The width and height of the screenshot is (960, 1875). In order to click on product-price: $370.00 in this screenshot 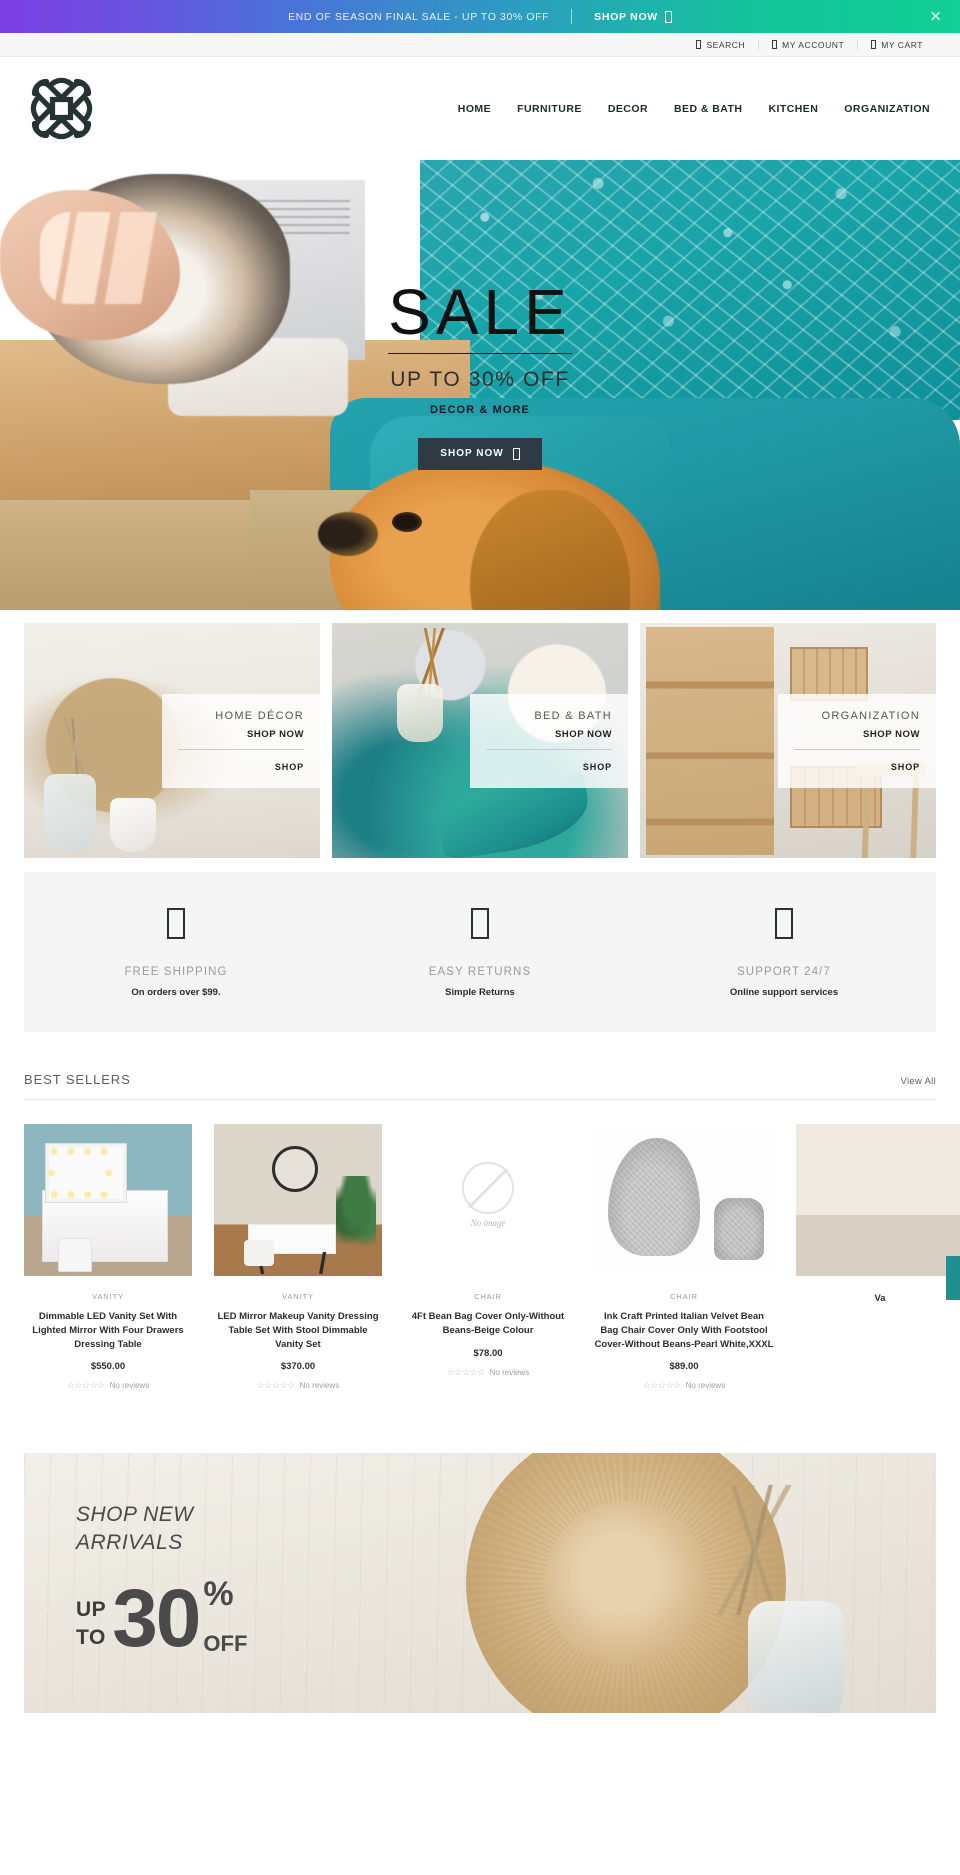, I will do `click(298, 1367)`.